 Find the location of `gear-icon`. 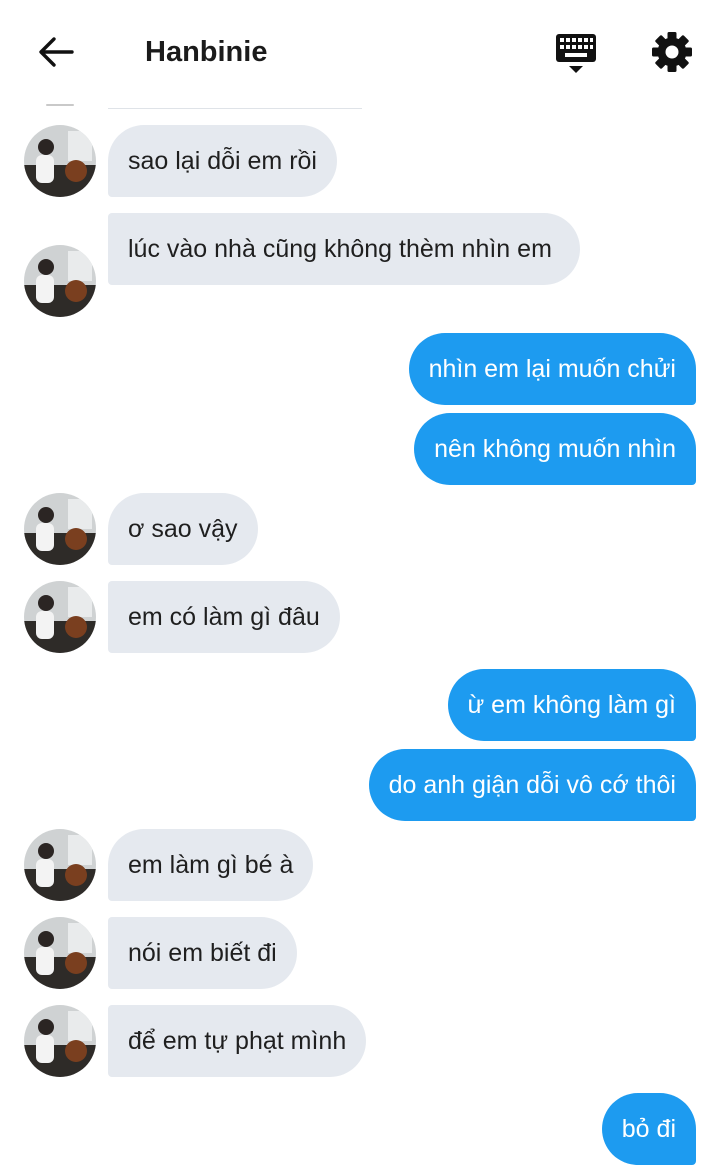

gear-icon is located at coordinates (672, 52).